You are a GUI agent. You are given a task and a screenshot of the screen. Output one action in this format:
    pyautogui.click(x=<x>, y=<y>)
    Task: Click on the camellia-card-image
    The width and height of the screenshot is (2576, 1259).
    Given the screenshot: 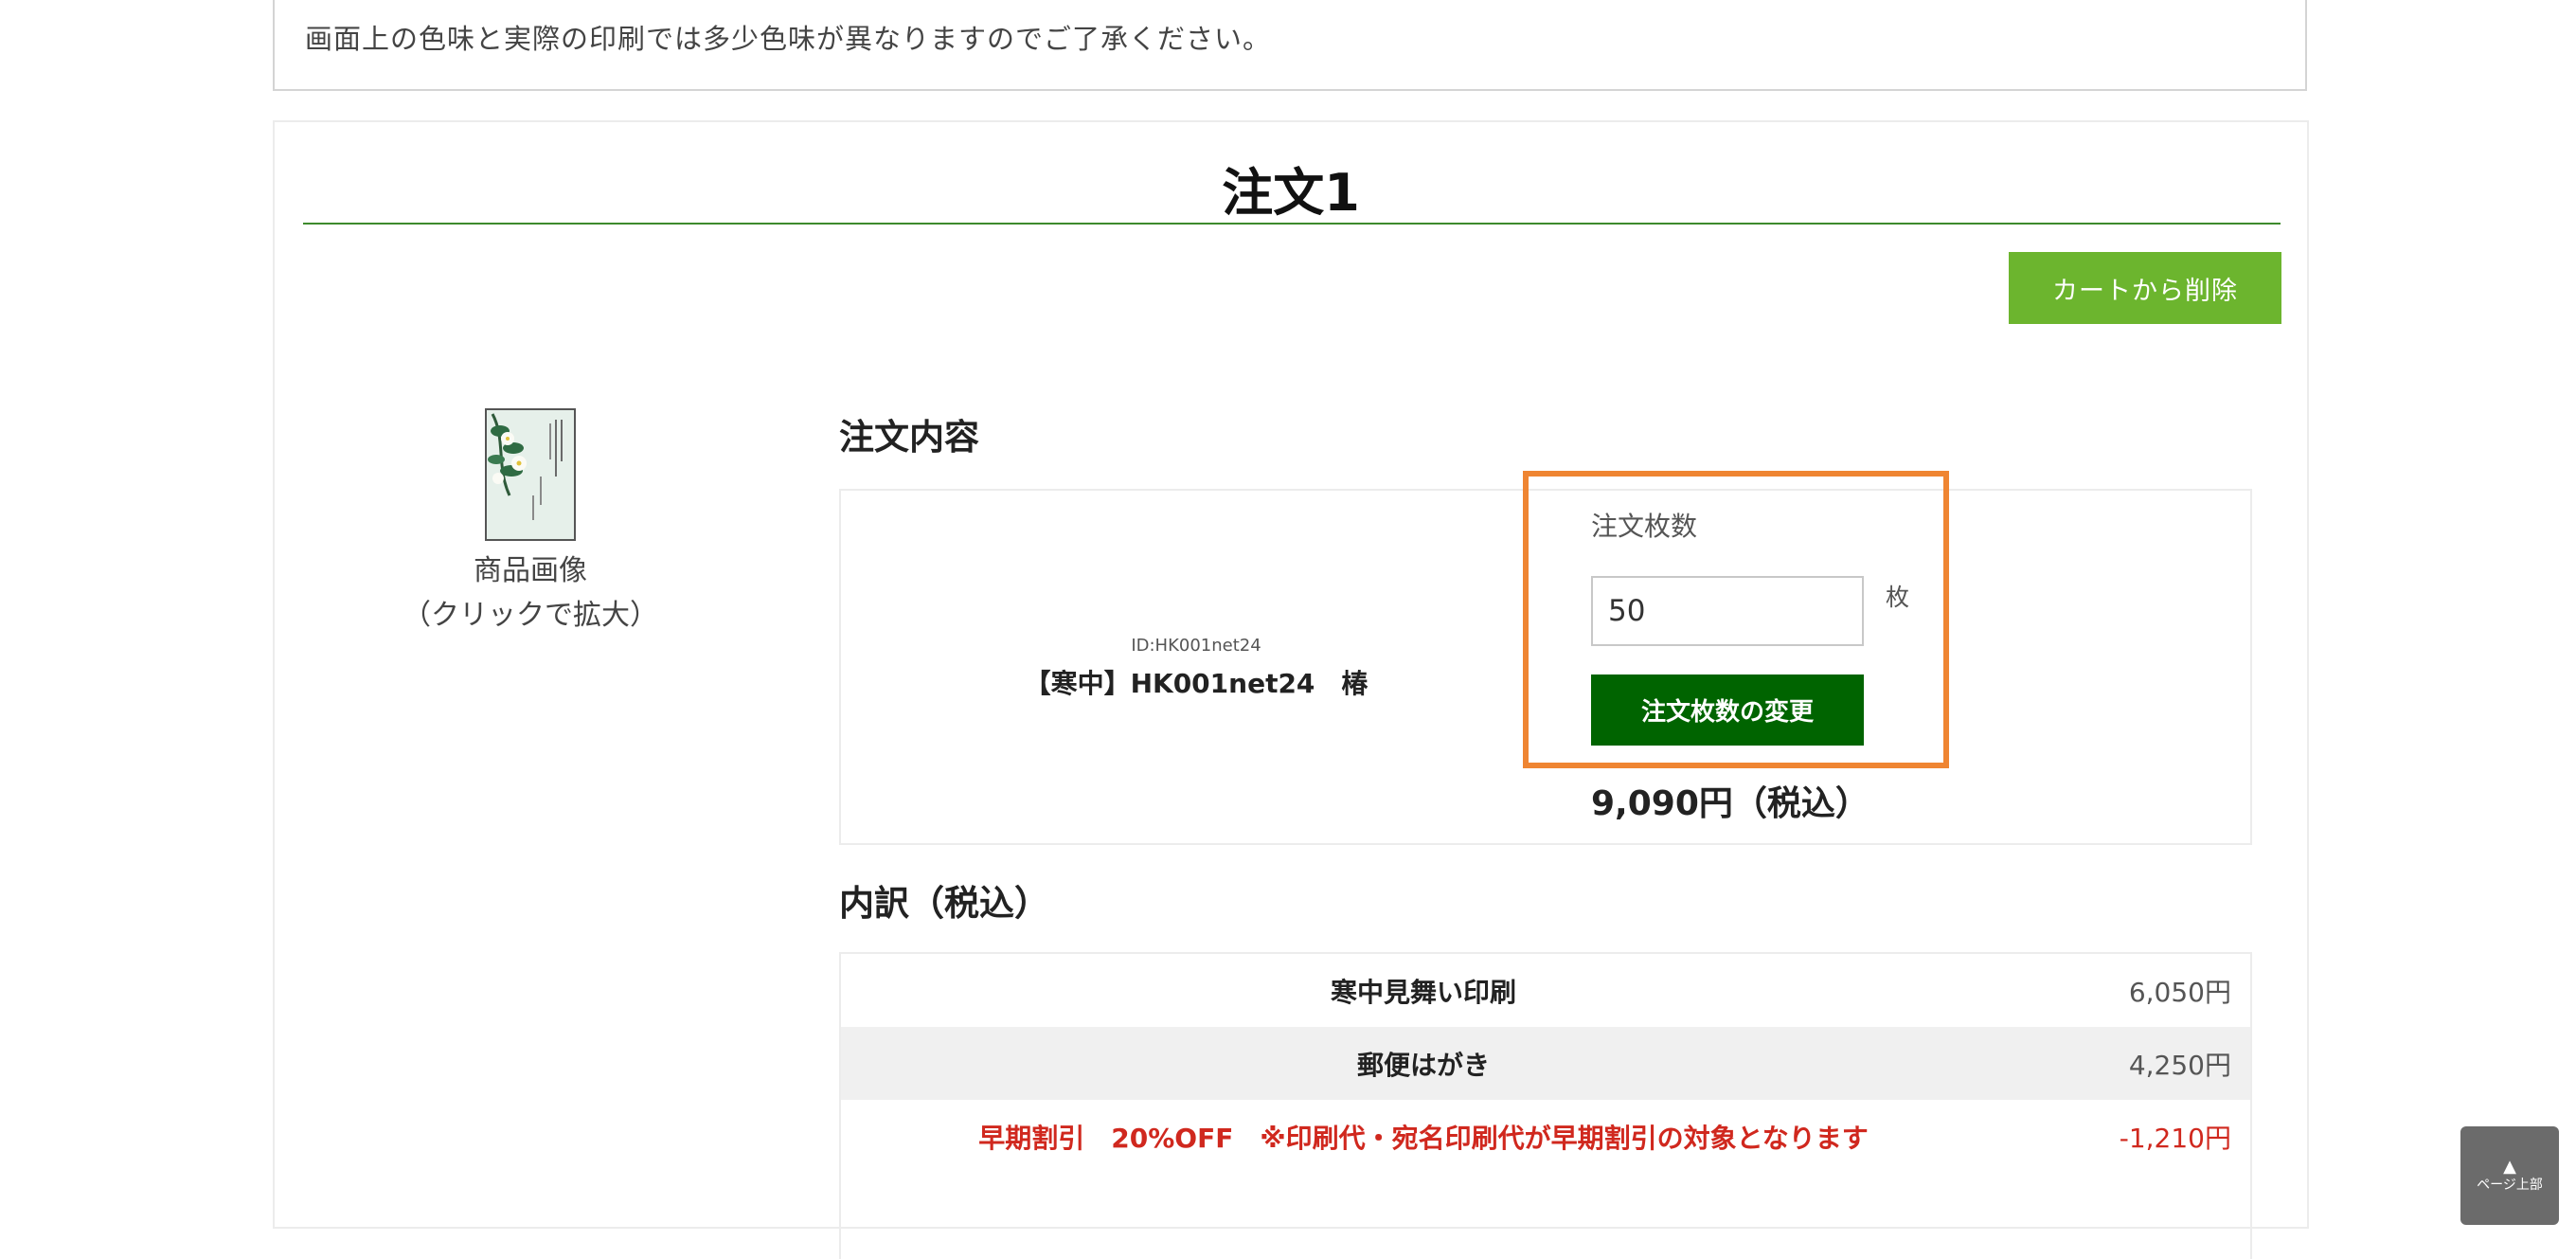 What is the action you would take?
    pyautogui.click(x=530, y=474)
    